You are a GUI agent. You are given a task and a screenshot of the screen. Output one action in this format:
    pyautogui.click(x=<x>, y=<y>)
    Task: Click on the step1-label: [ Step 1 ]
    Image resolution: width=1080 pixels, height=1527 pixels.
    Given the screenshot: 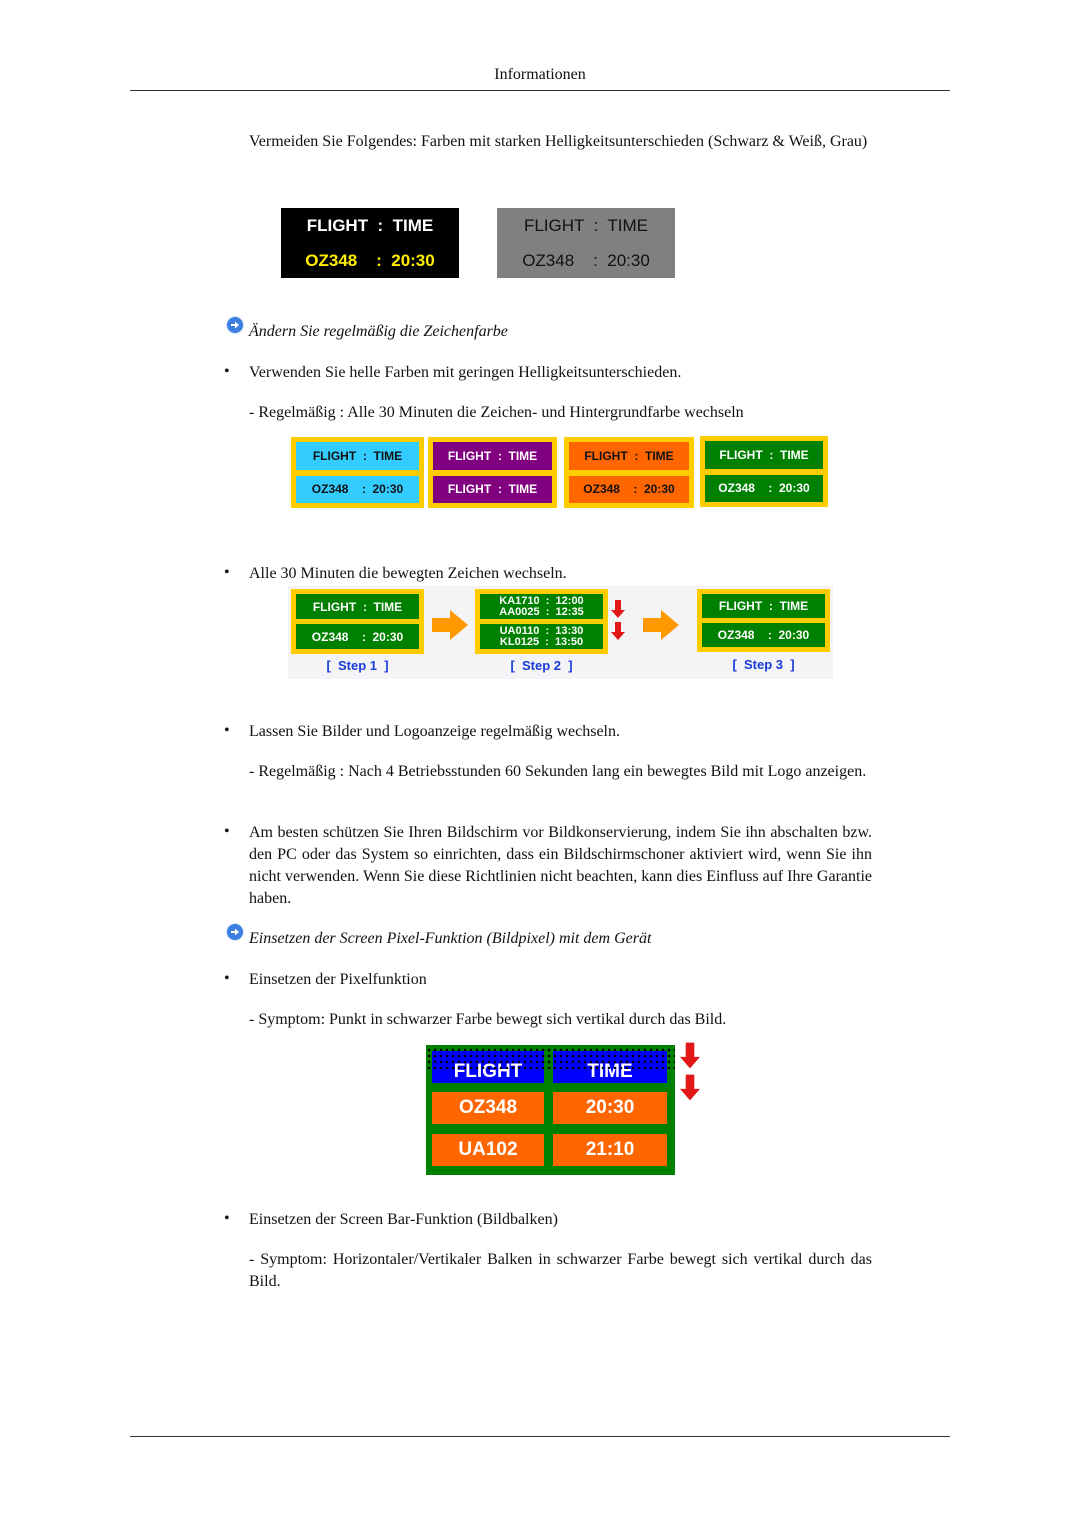 What is the action you would take?
    pyautogui.click(x=357, y=665)
    